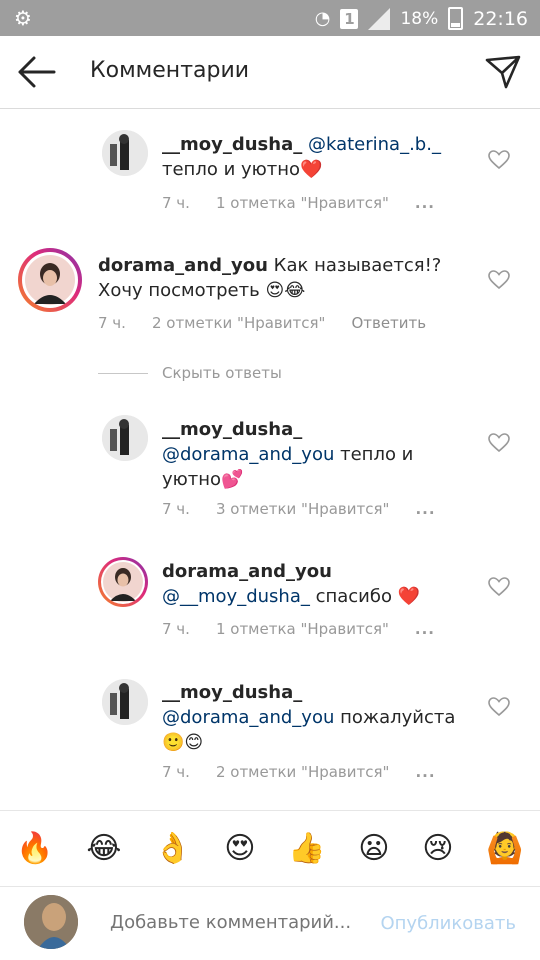  I want to click on publish-button: Опубликовать, so click(448, 923).